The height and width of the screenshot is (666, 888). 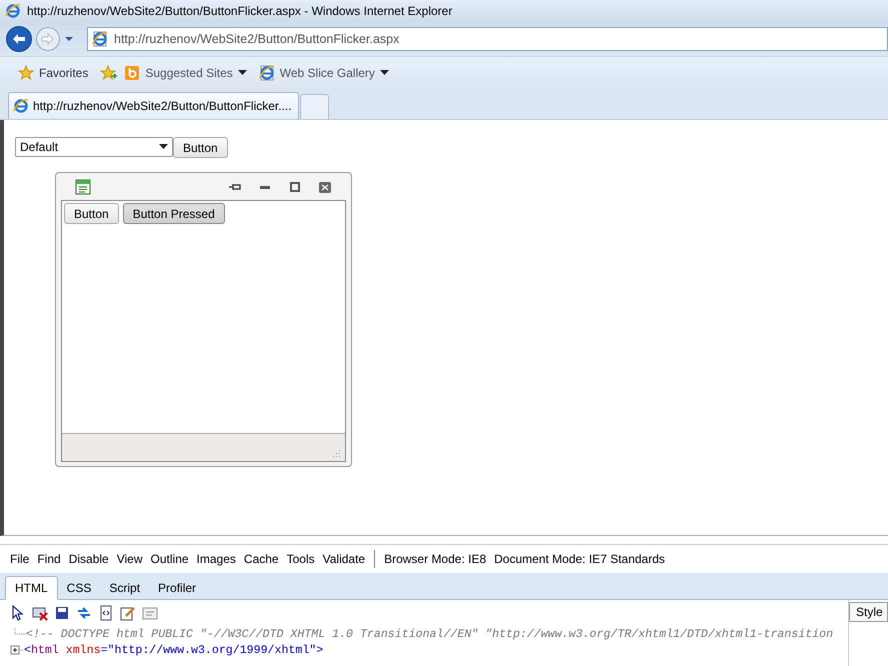 What do you see at coordinates (83, 186) in the screenshot?
I see `window-app-icon` at bounding box center [83, 186].